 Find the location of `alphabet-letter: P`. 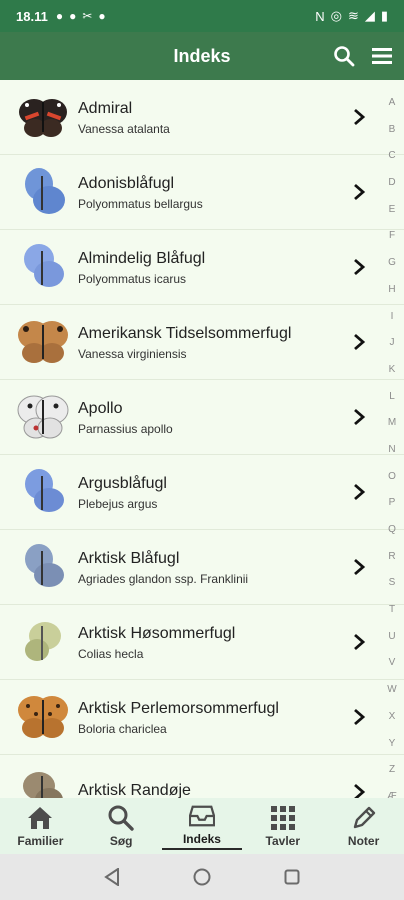

alphabet-letter: P is located at coordinates (392, 503).